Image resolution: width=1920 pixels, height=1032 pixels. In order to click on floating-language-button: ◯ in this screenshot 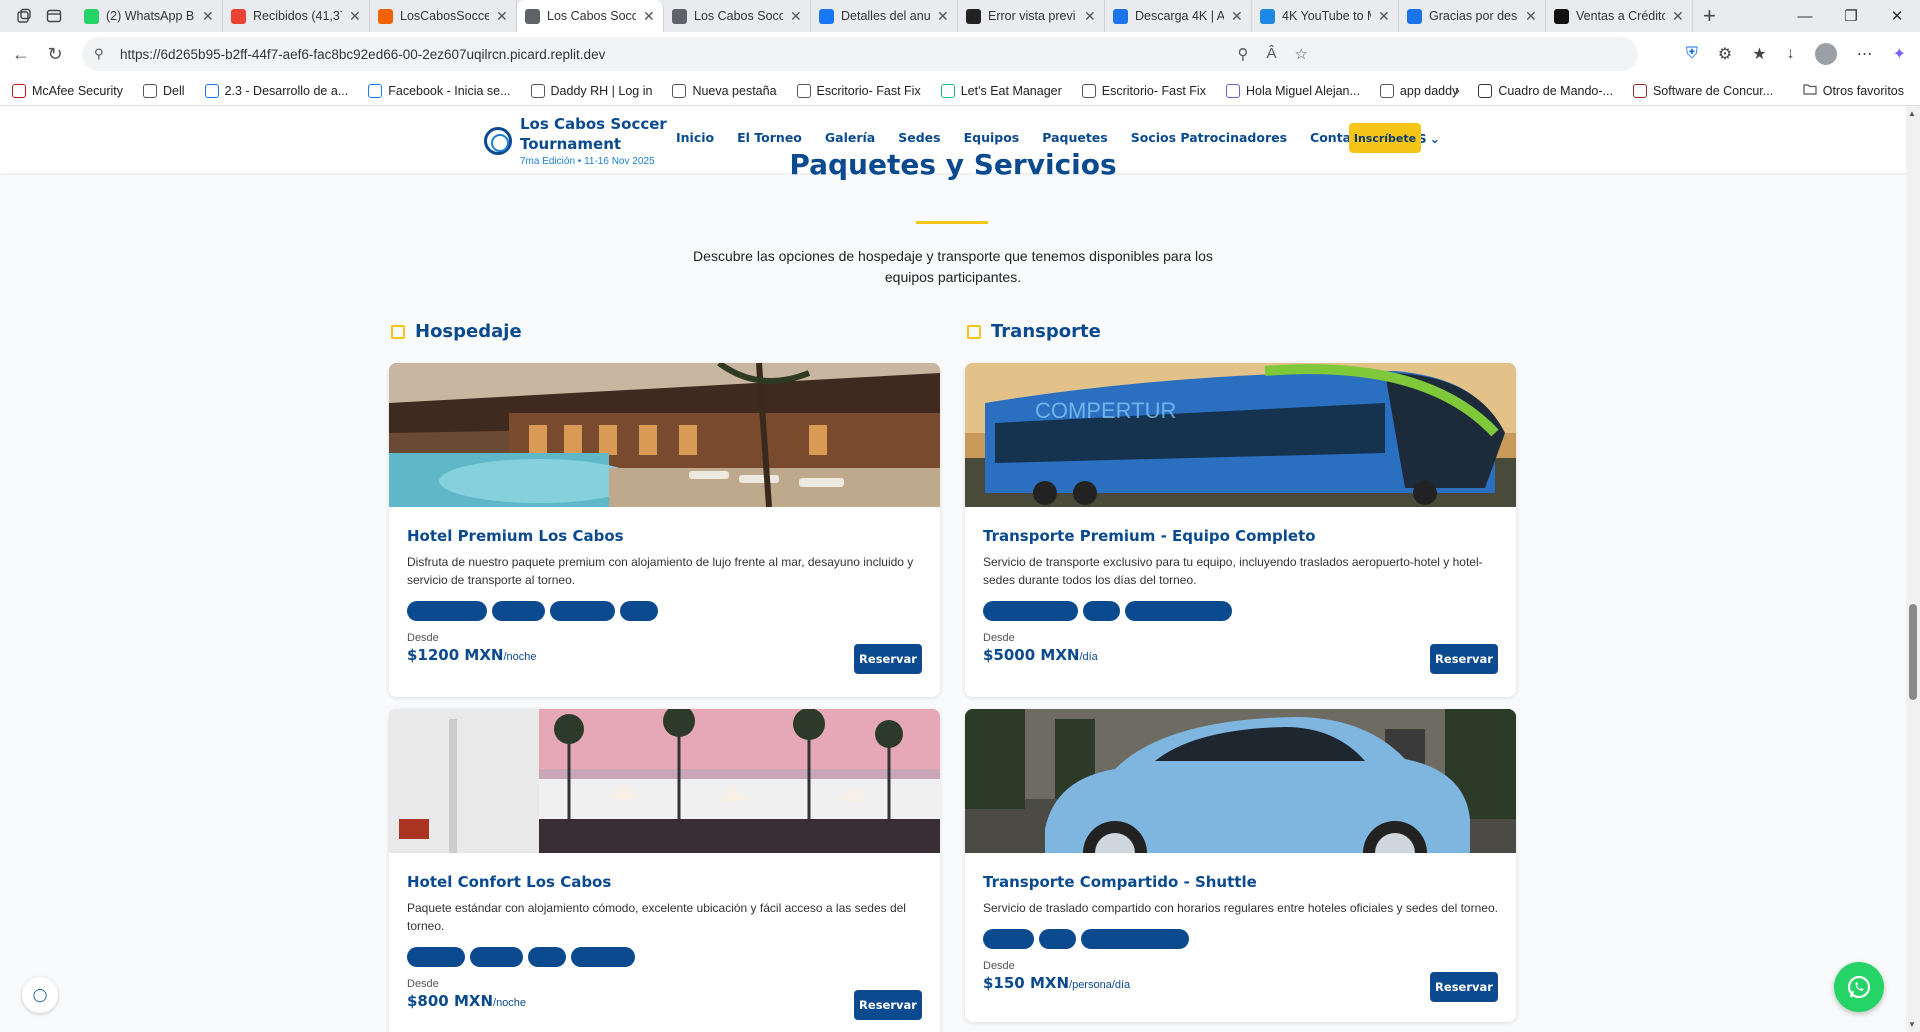, I will do `click(40, 995)`.